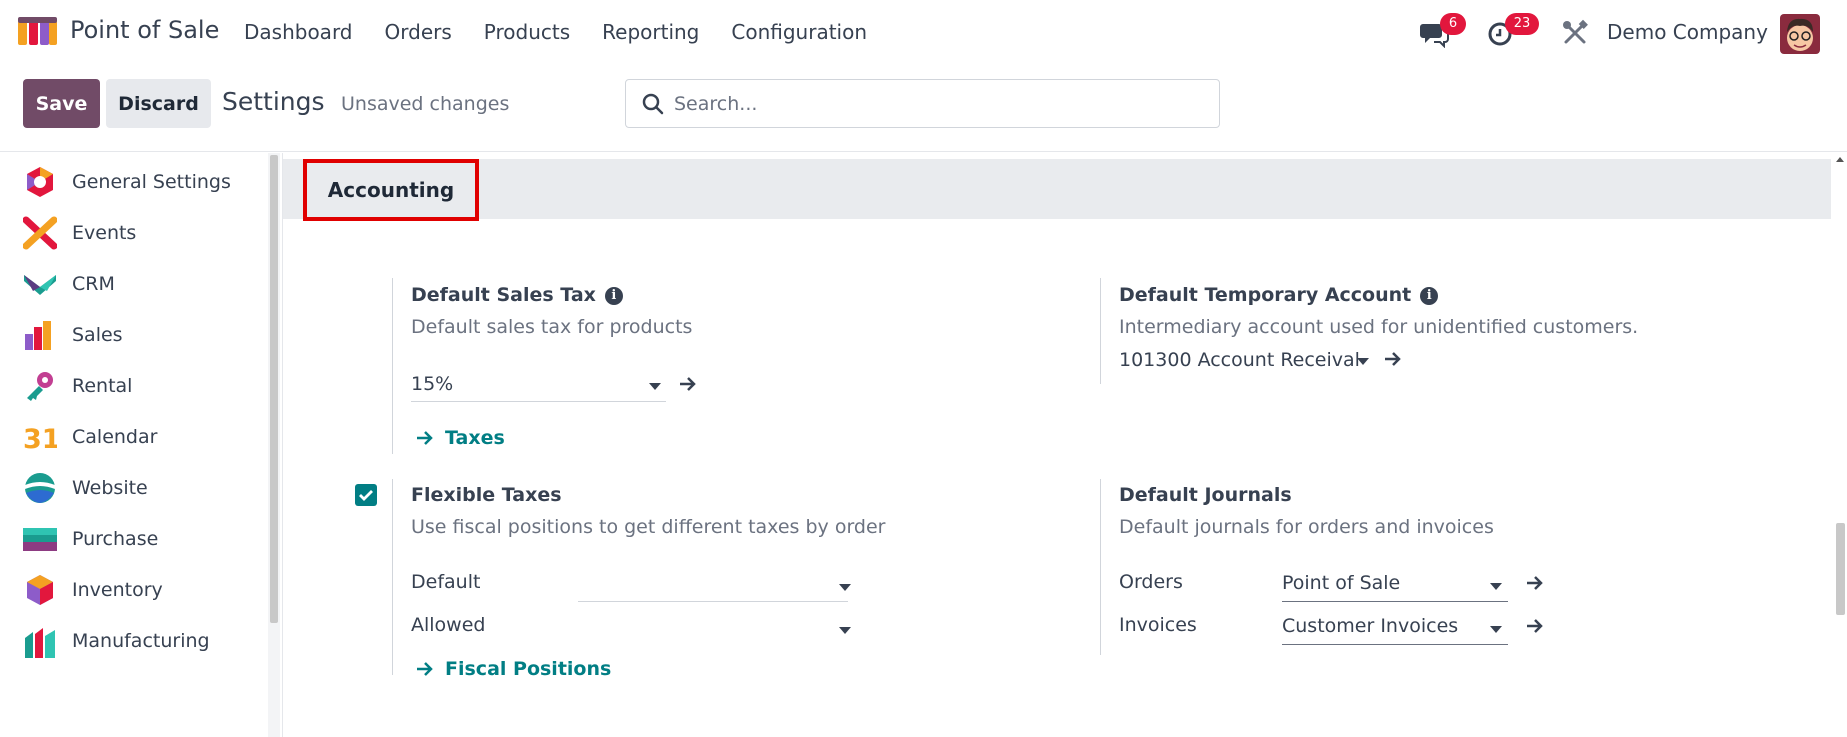  Describe the element at coordinates (1370, 626) in the screenshot. I see `invoices-journal-select: Customer Invoices` at that location.